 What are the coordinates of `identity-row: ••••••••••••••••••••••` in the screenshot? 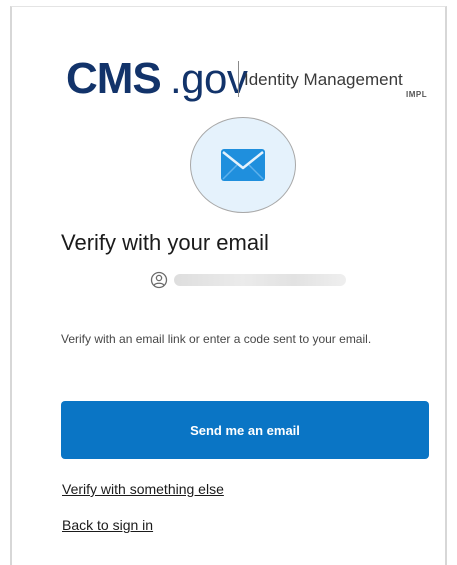 It's located at (250, 280).